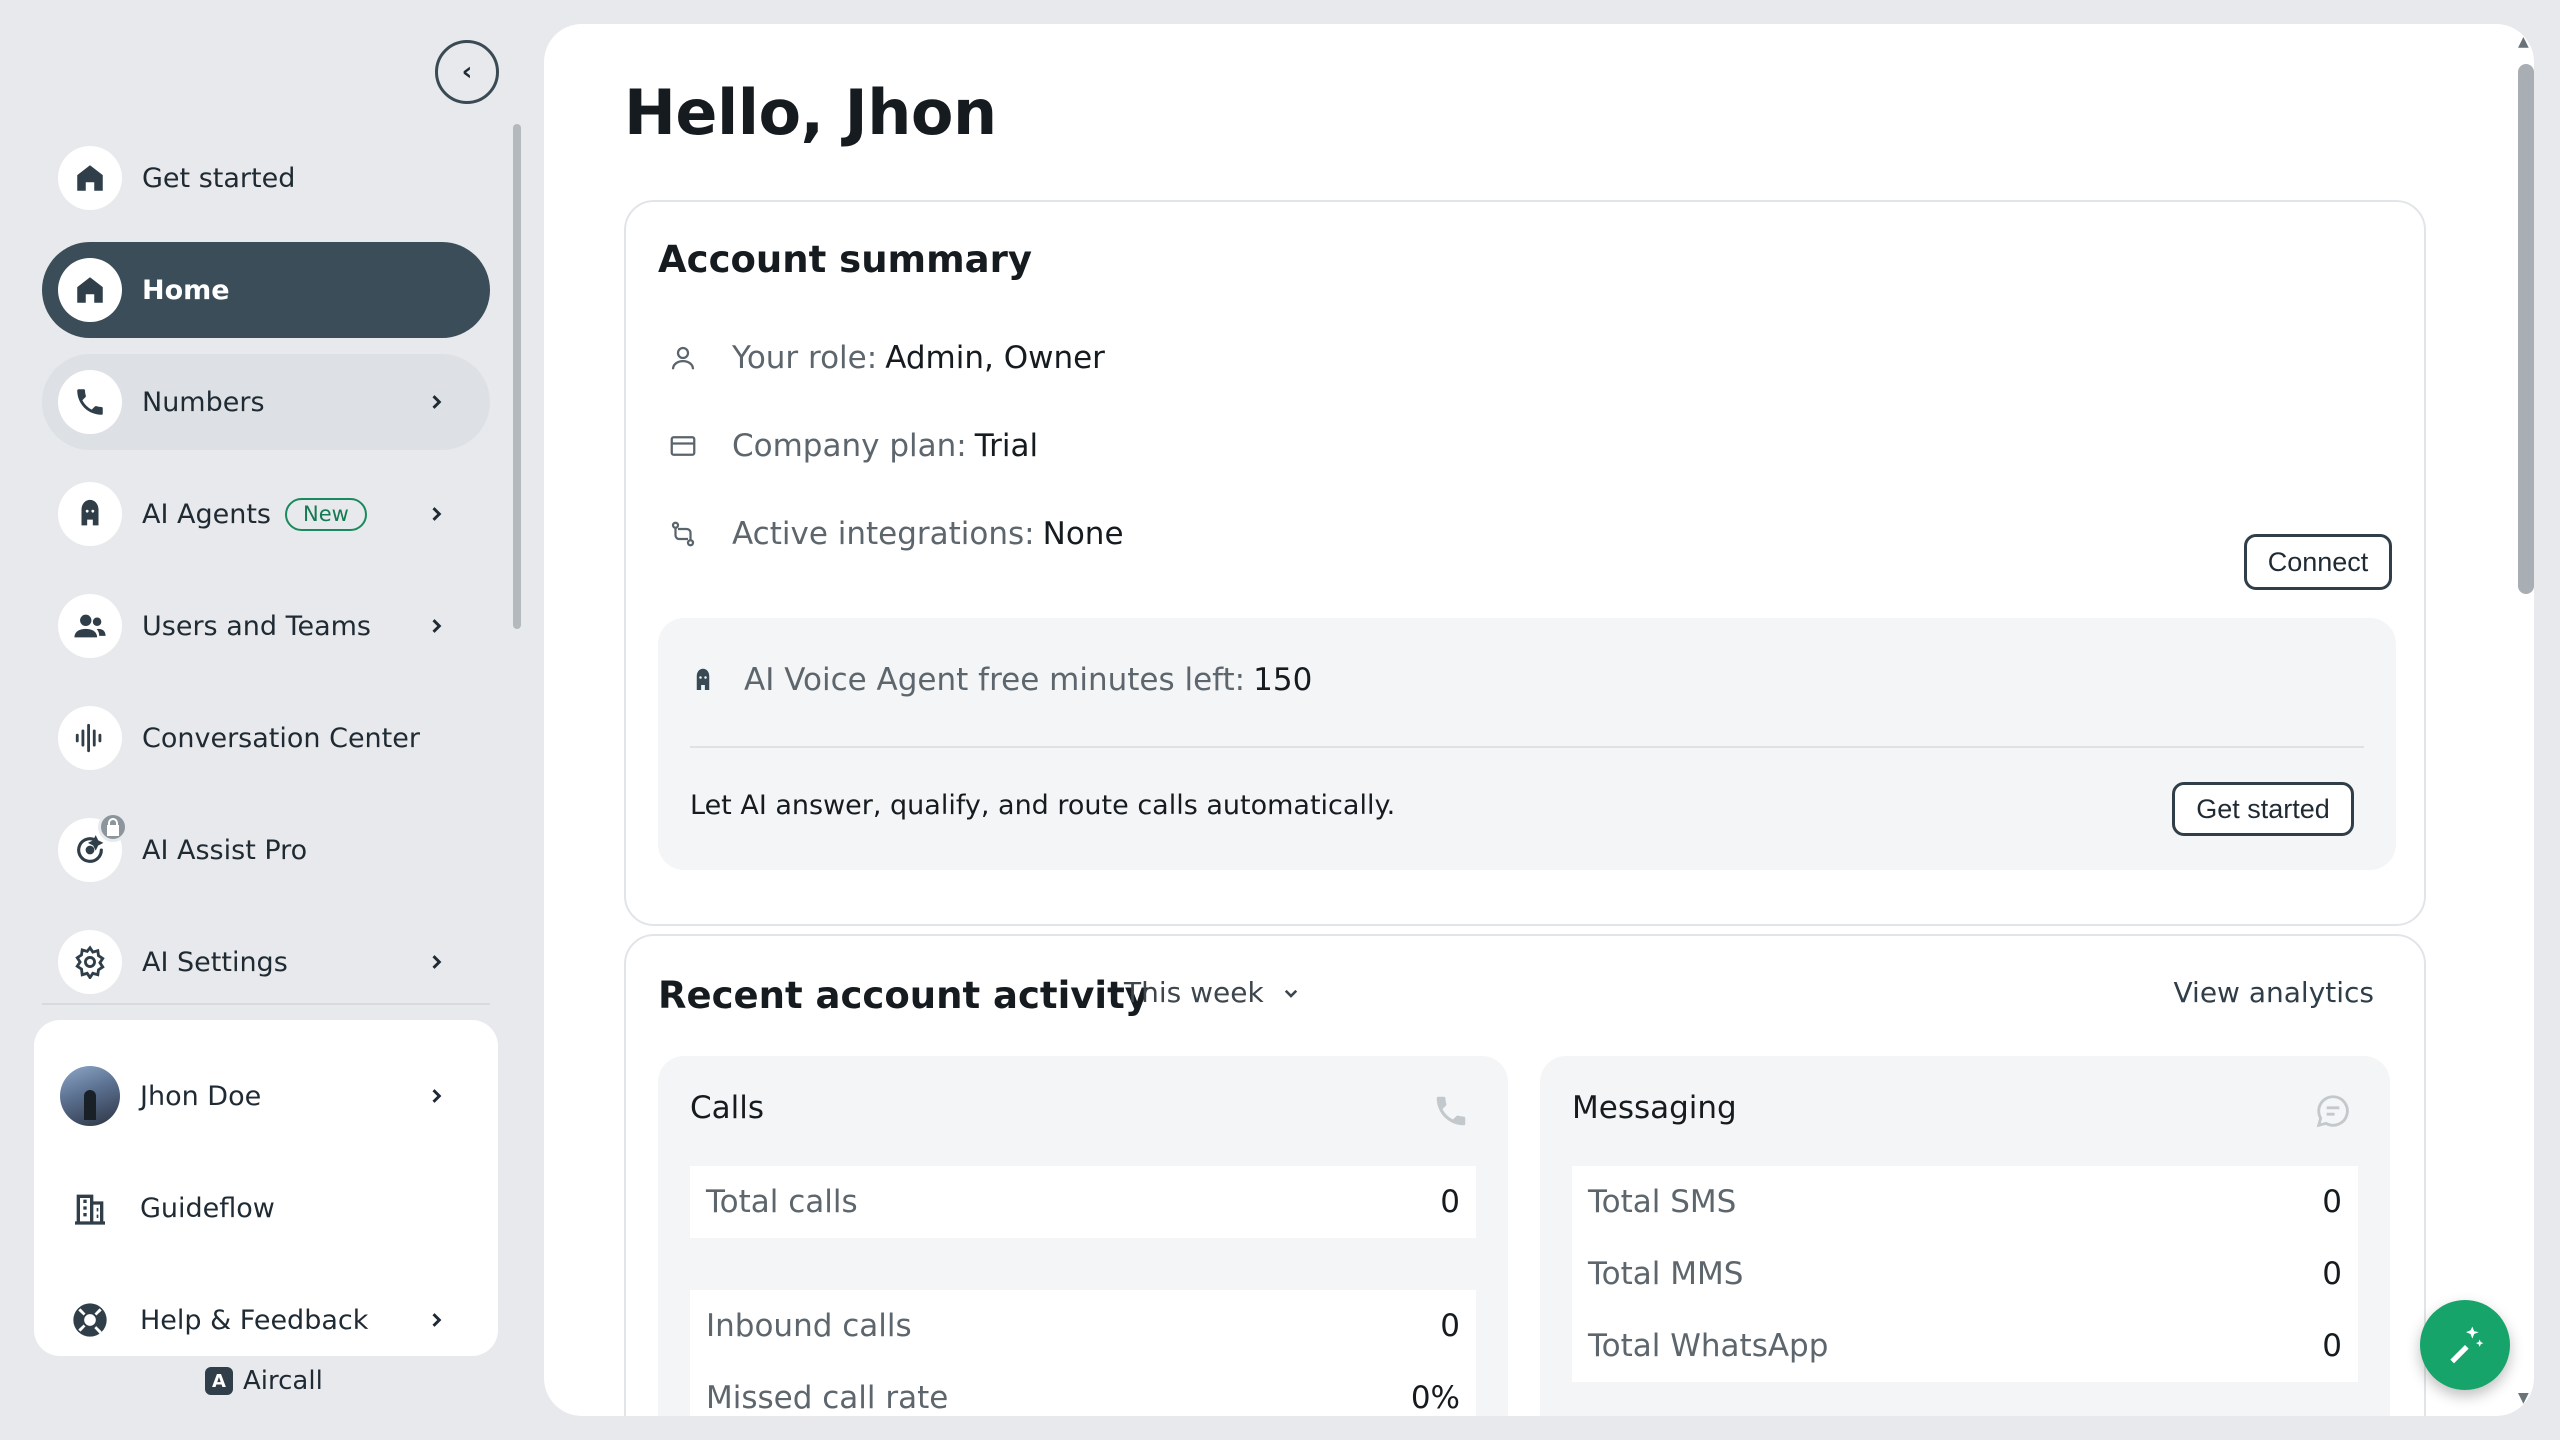 The height and width of the screenshot is (1440, 2560). What do you see at coordinates (90, 626) in the screenshot?
I see `users-icon` at bounding box center [90, 626].